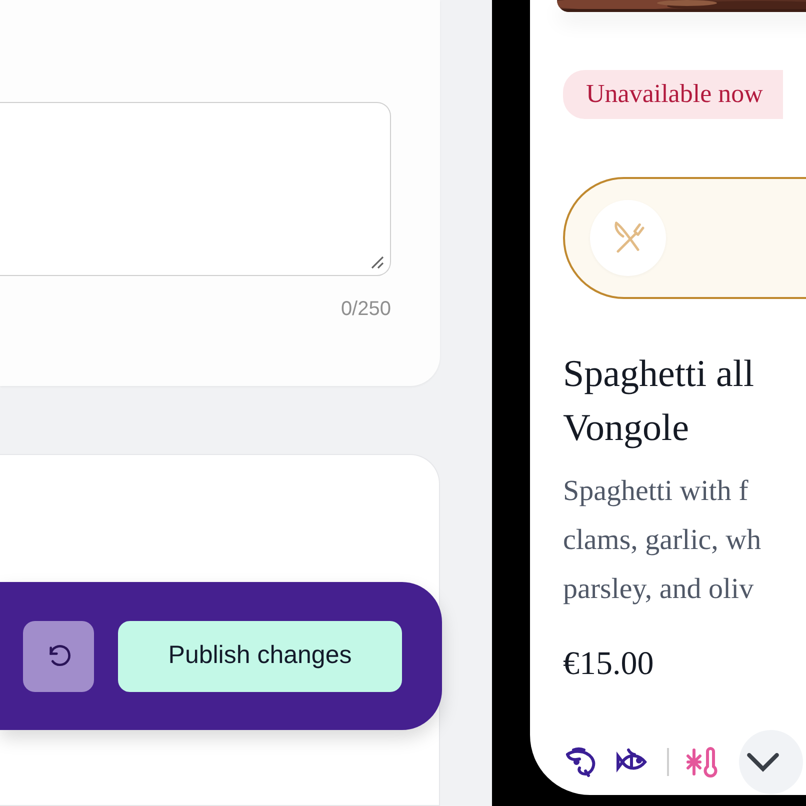  I want to click on description-field, so click(195, 189).